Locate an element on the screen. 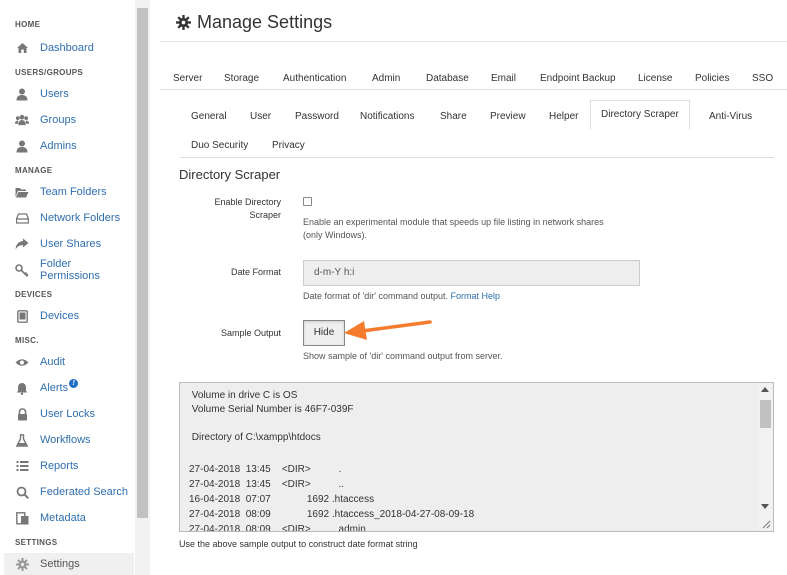 This screenshot has width=787, height=575. sidebar-item-label: Folder Permissions is located at coordinates (70, 270).